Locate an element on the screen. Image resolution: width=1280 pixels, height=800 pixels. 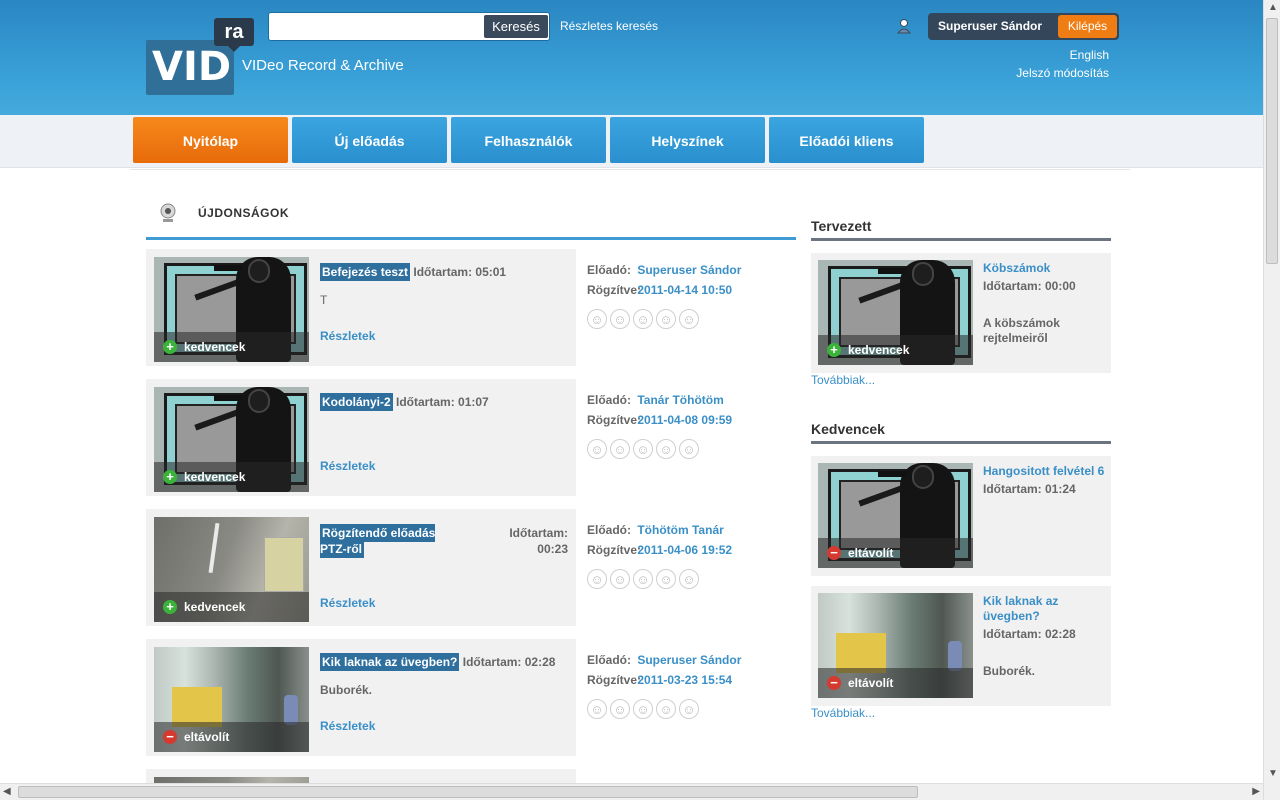
video-title-row: Kik laknak az üvegben? Időtartam: 02:28 is located at coordinates (438, 662).